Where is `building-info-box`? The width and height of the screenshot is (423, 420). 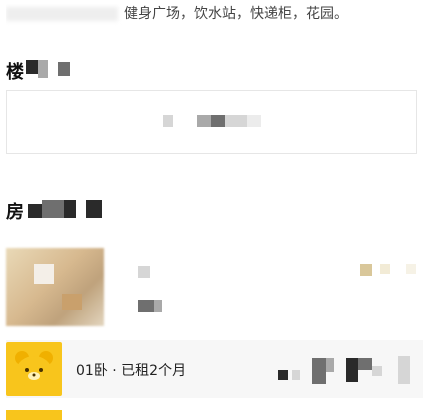 building-info-box is located at coordinates (211, 122).